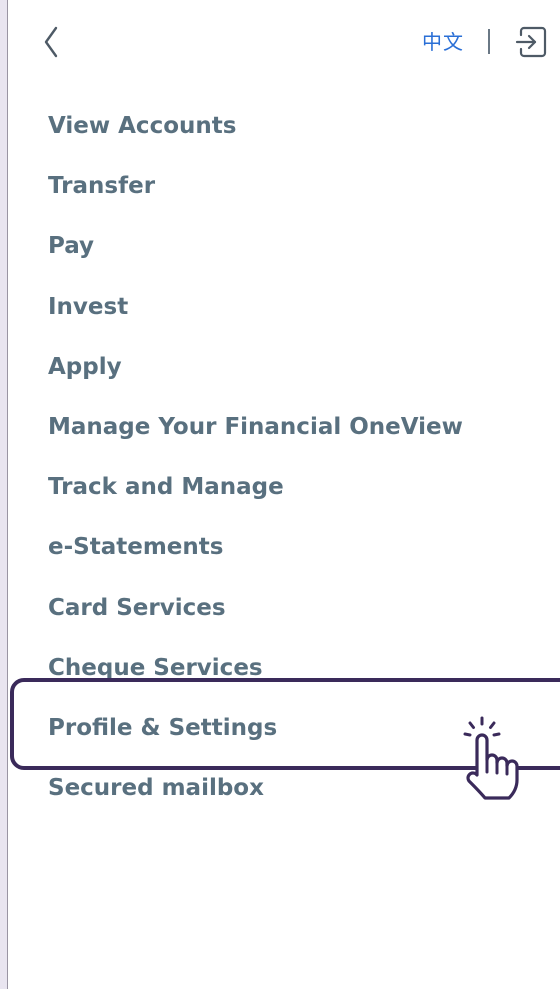  Describe the element at coordinates (280, 126) in the screenshot. I see `menu-item-view-accounts: View Accounts` at that location.